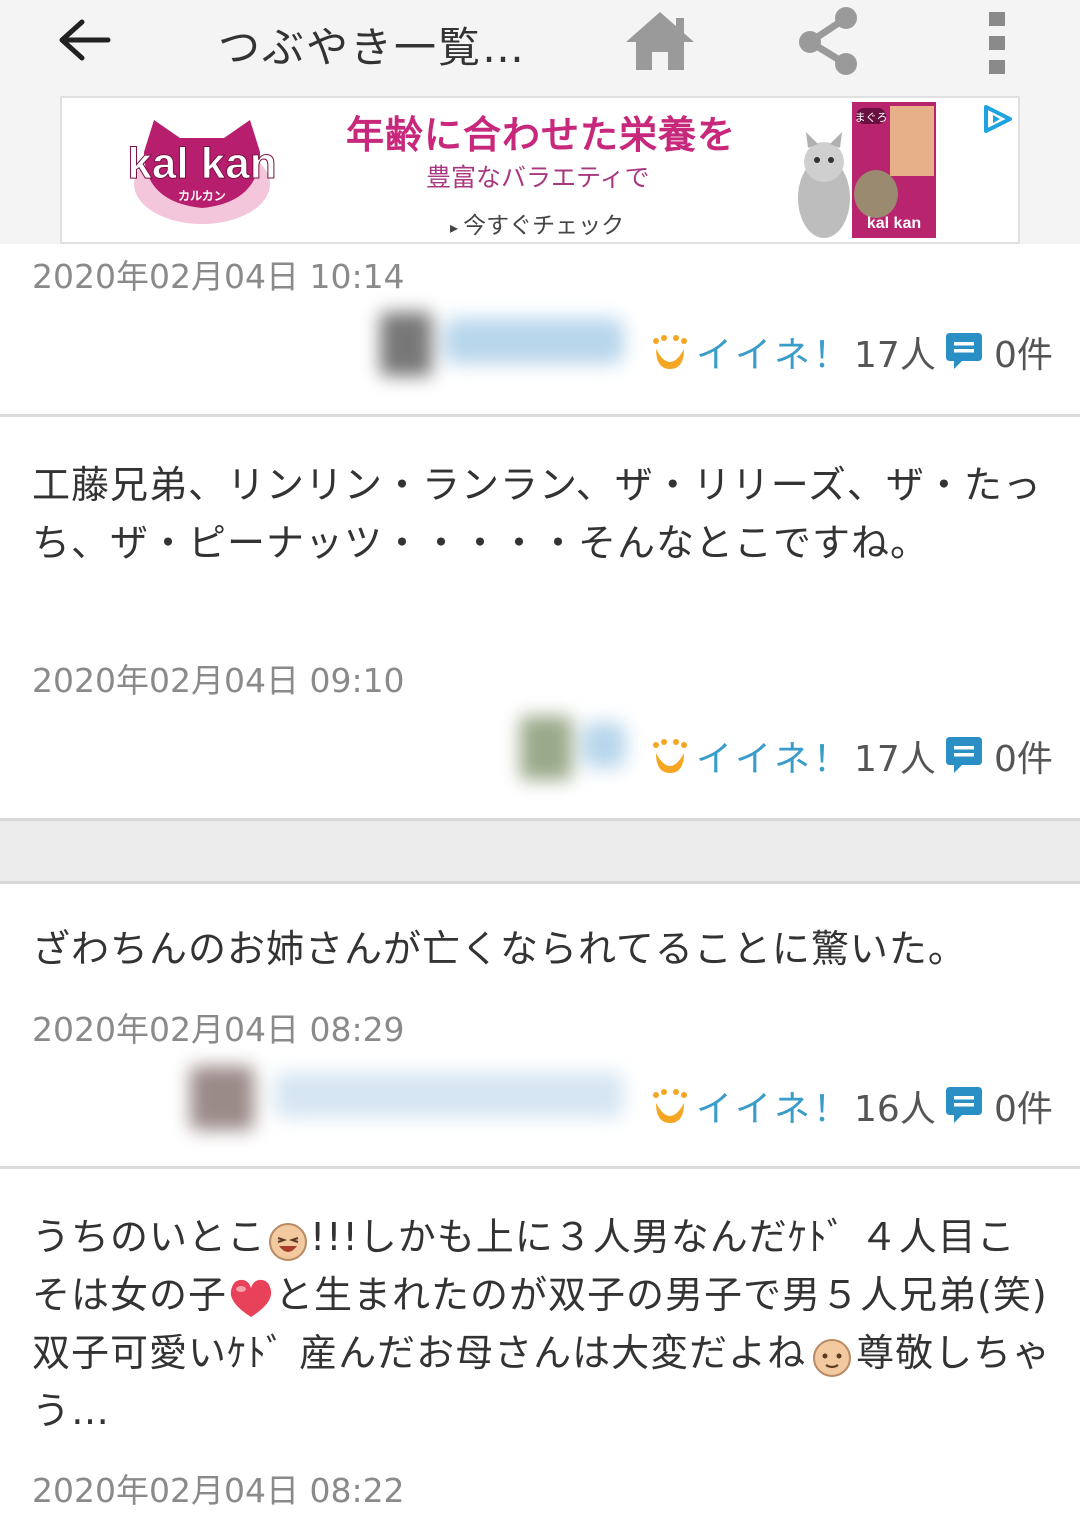 The image size is (1080, 1530). Describe the element at coordinates (202, 196) in the screenshot. I see `svg-text: カルカン` at that location.